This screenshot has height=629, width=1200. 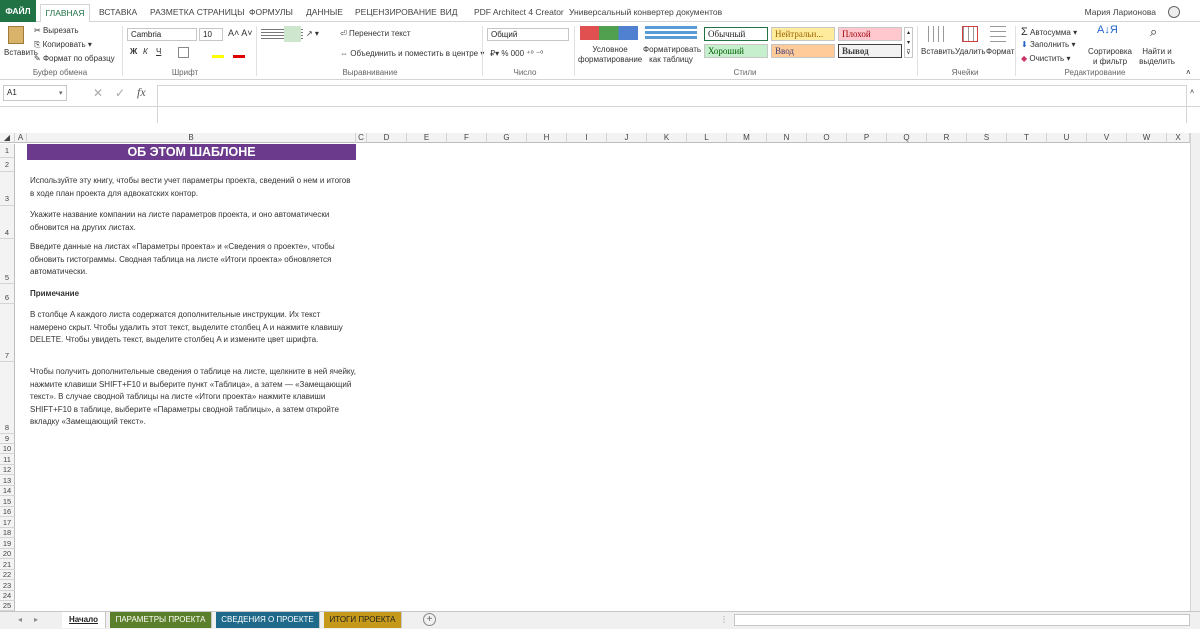 What do you see at coordinates (7, 222) in the screenshot?
I see `row-header: 4` at bounding box center [7, 222].